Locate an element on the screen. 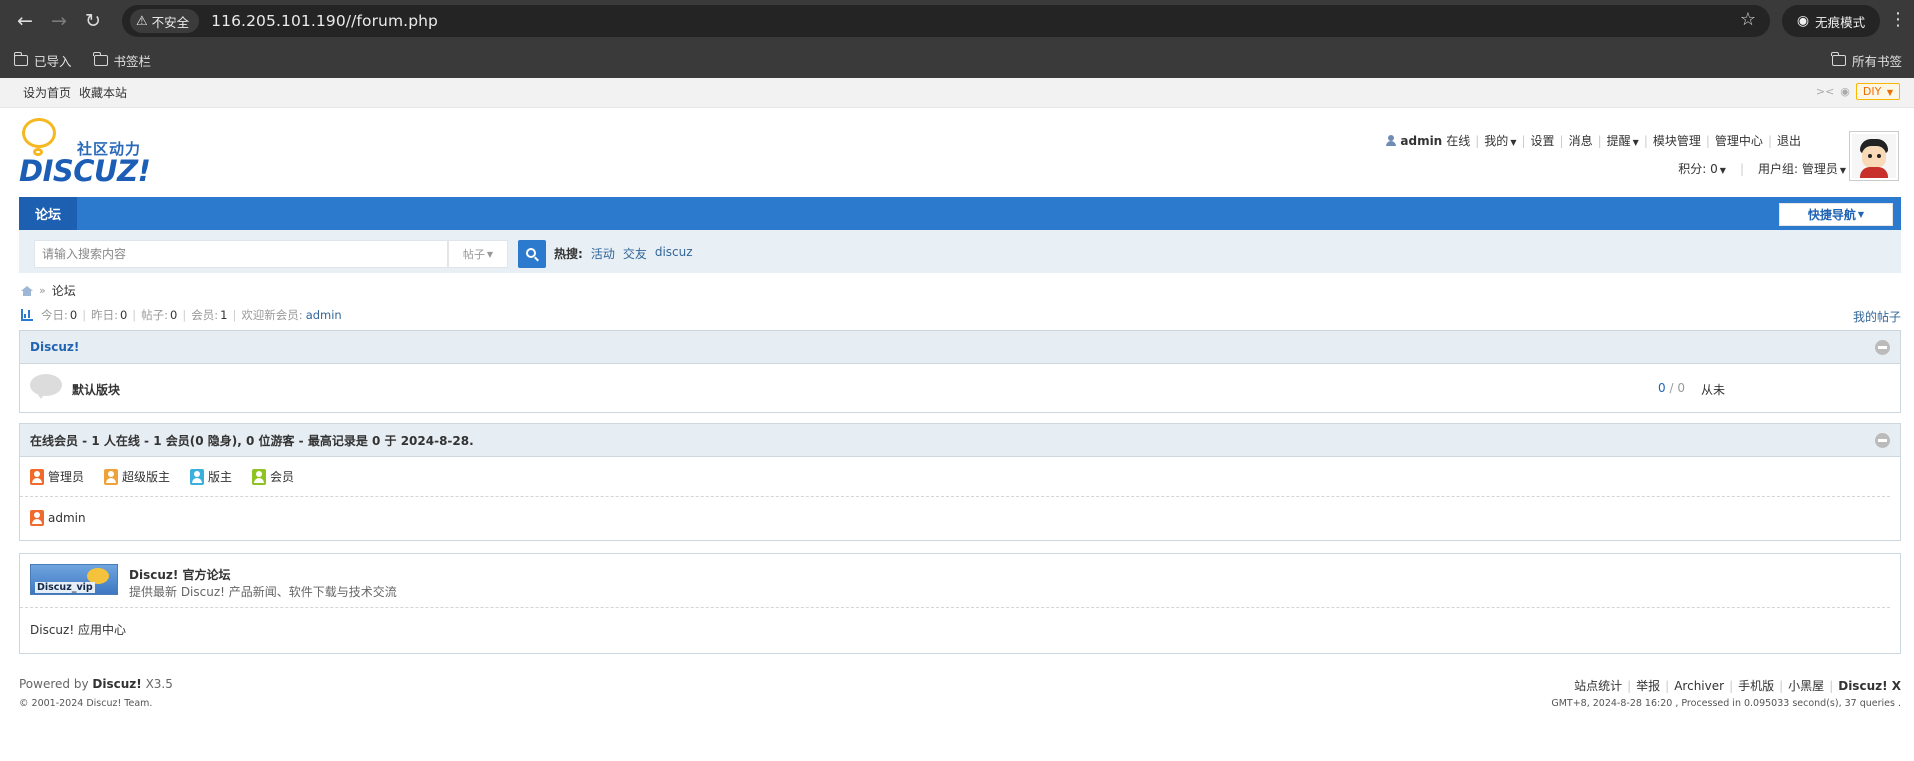  avatar-image is located at coordinates (1874, 156).